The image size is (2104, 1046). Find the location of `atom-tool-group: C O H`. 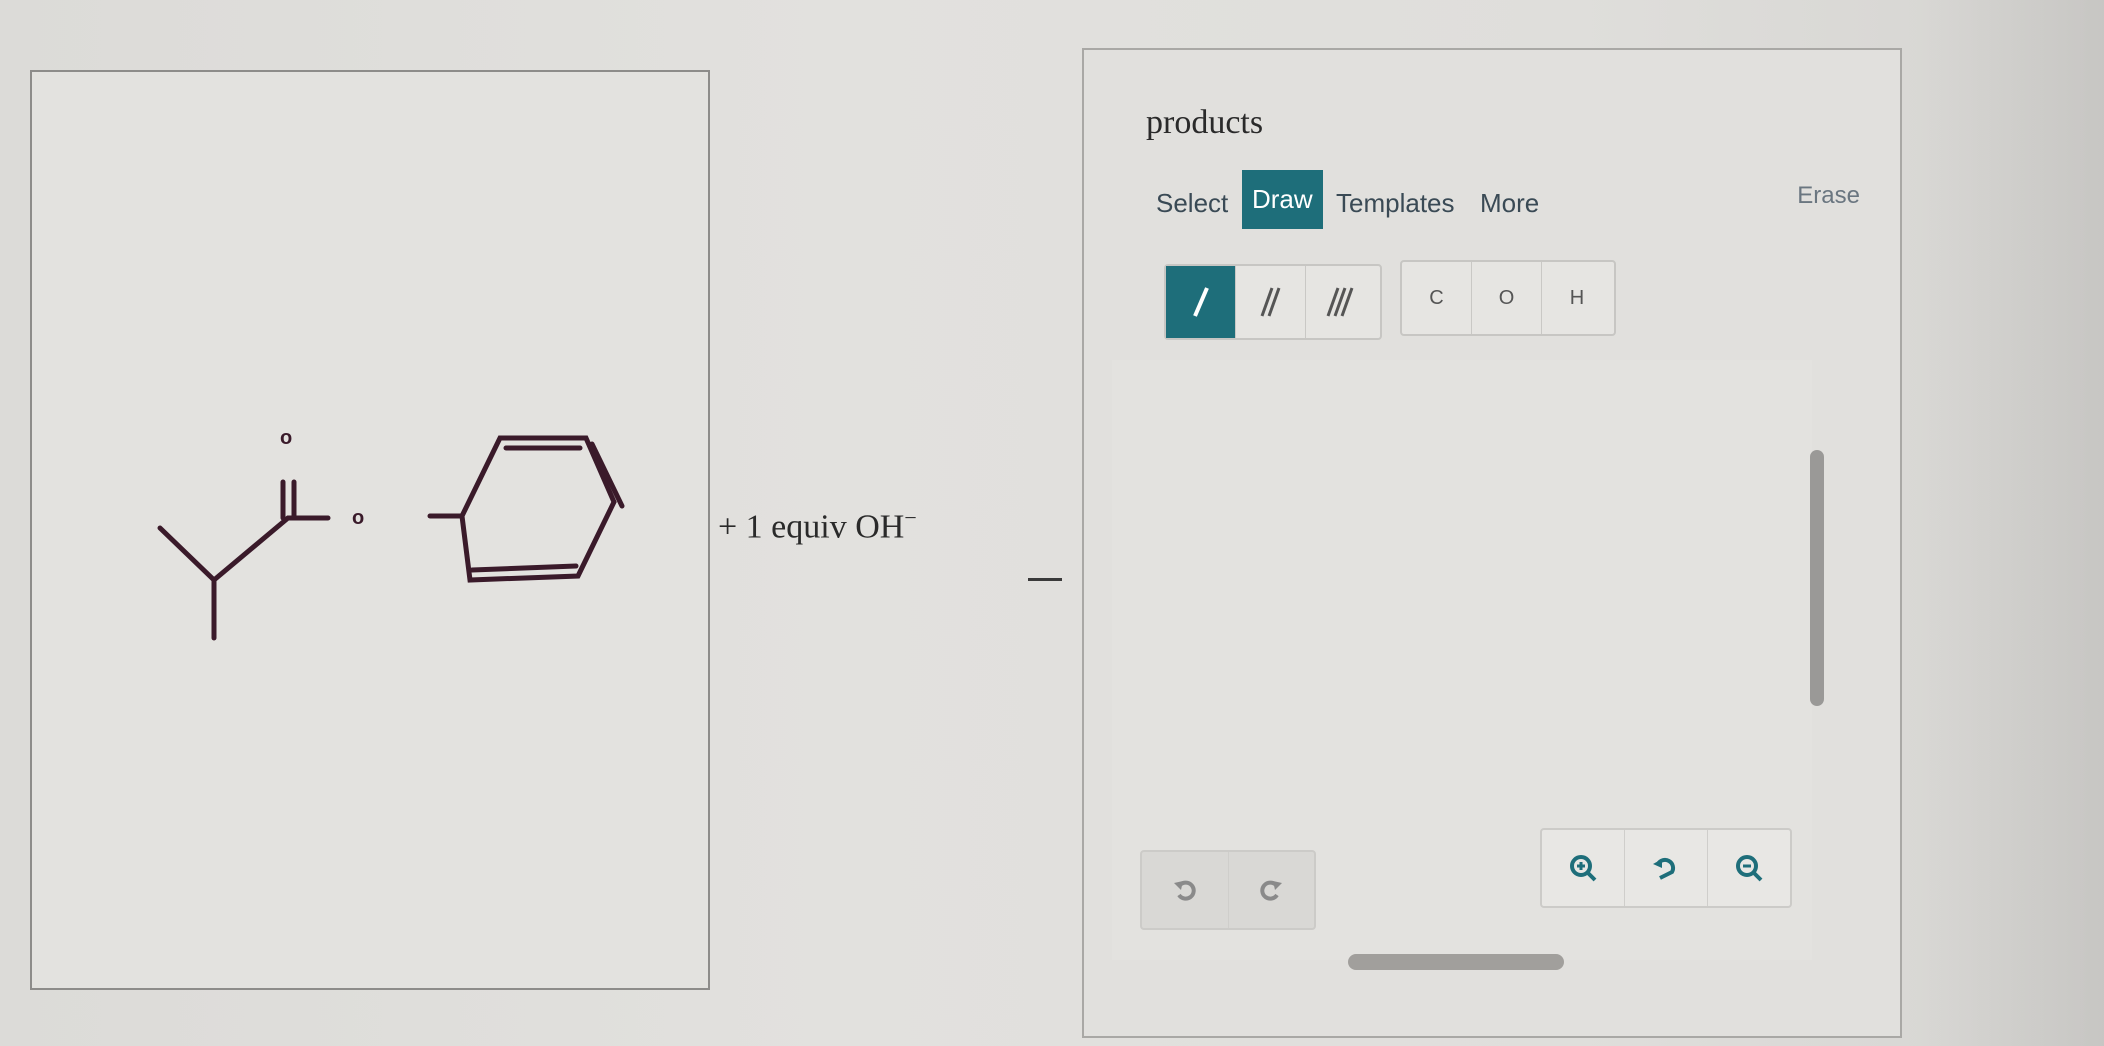

atom-tool-group: C O H is located at coordinates (1508, 298).